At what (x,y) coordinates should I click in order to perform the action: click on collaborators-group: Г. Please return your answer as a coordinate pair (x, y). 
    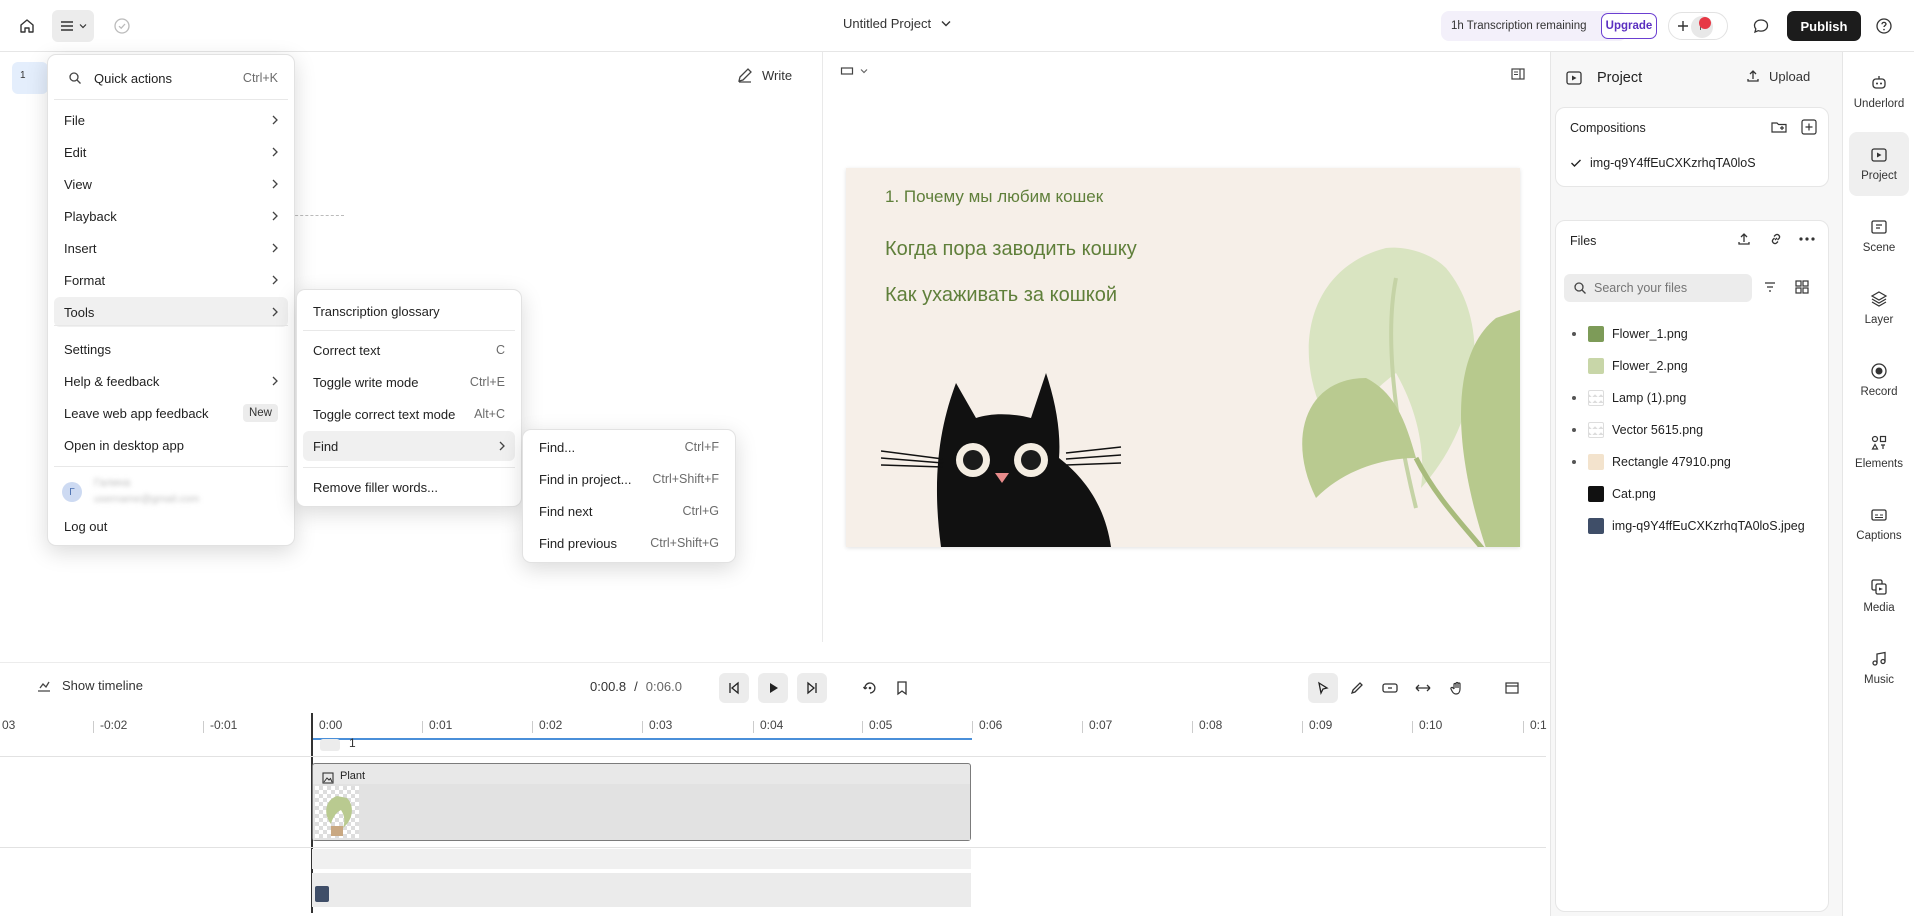
    Looking at the image, I should click on (1698, 26).